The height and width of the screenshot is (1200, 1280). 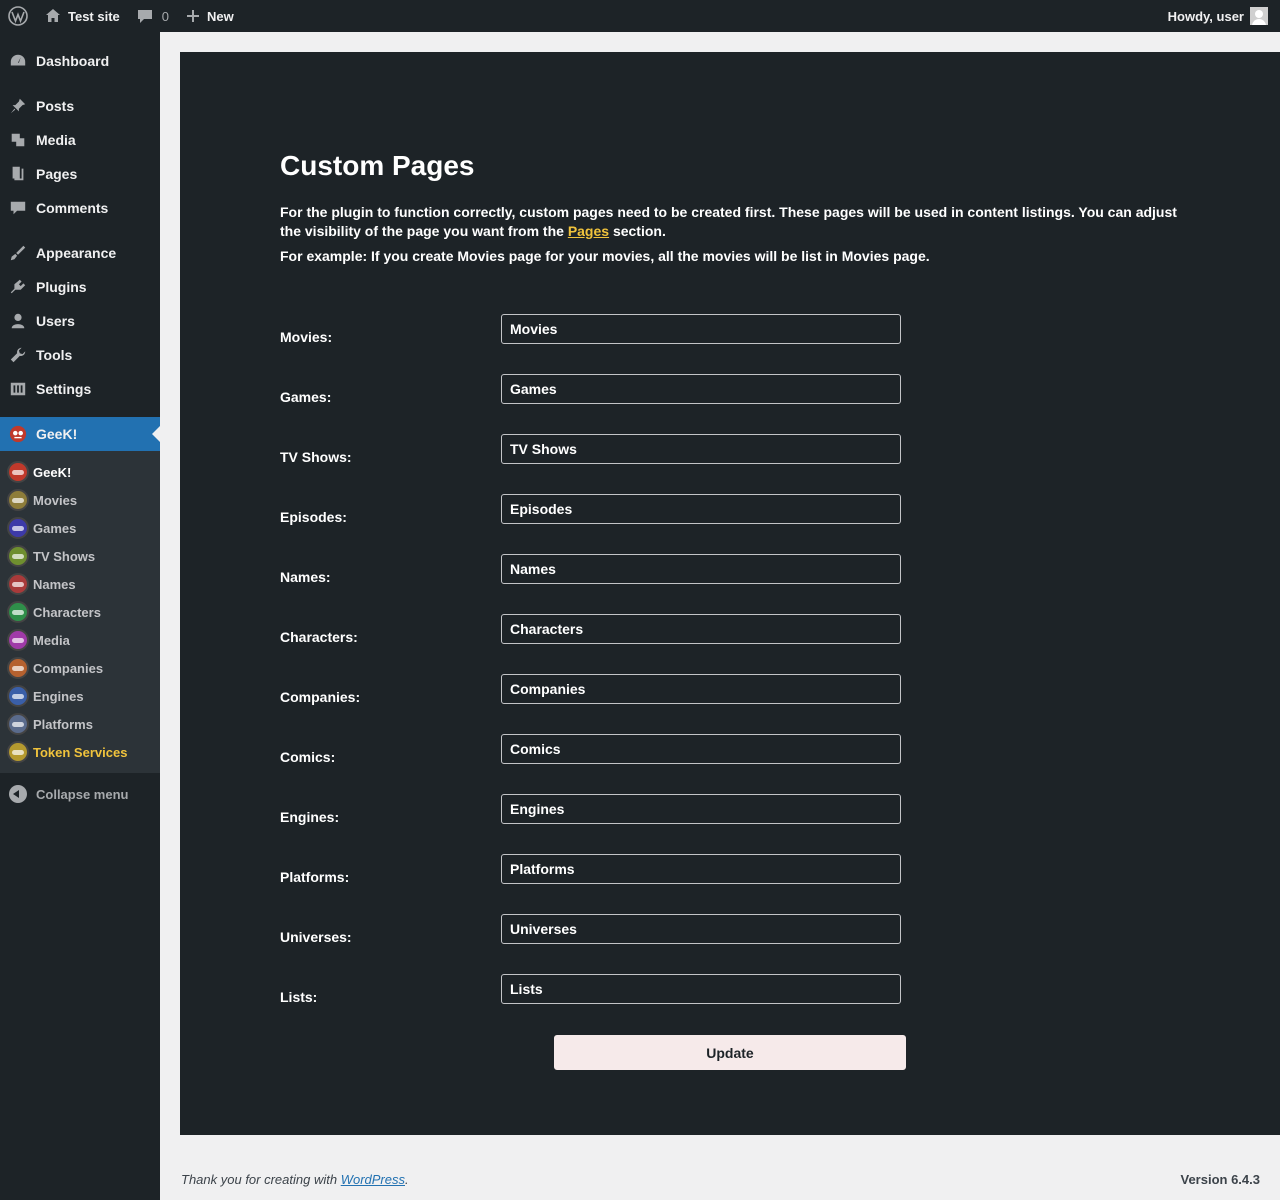 I want to click on sidebar-item-label: Media, so click(x=56, y=140).